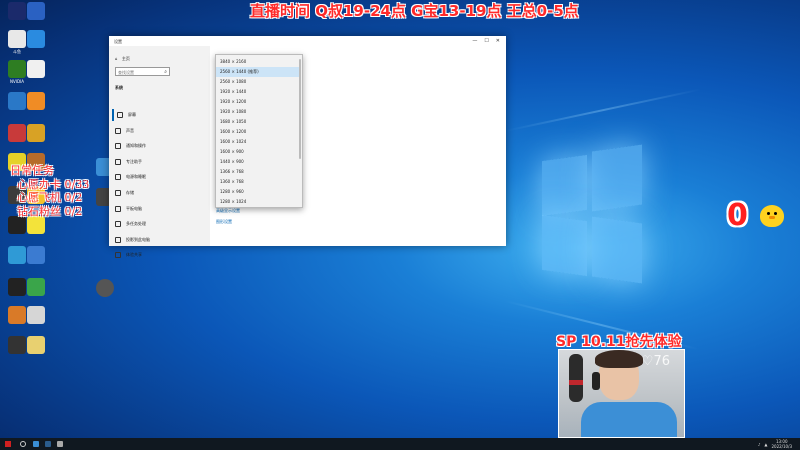  What do you see at coordinates (161, 224) in the screenshot?
I see `sidebar-item: 多任务处理` at bounding box center [161, 224].